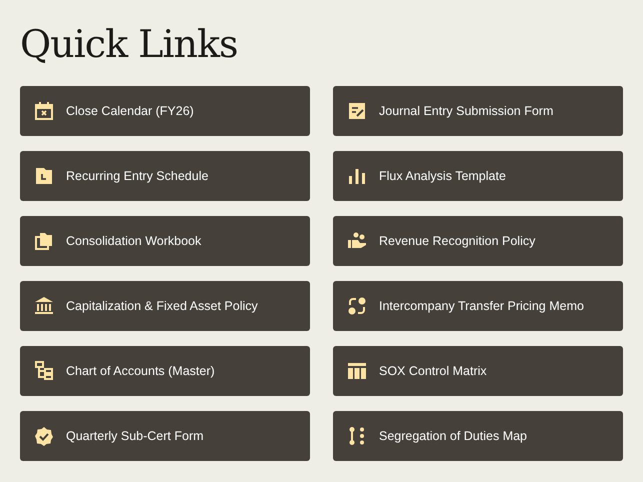 The height and width of the screenshot is (482, 643). Describe the element at coordinates (357, 241) in the screenshot. I see `hand-people-icon` at that location.